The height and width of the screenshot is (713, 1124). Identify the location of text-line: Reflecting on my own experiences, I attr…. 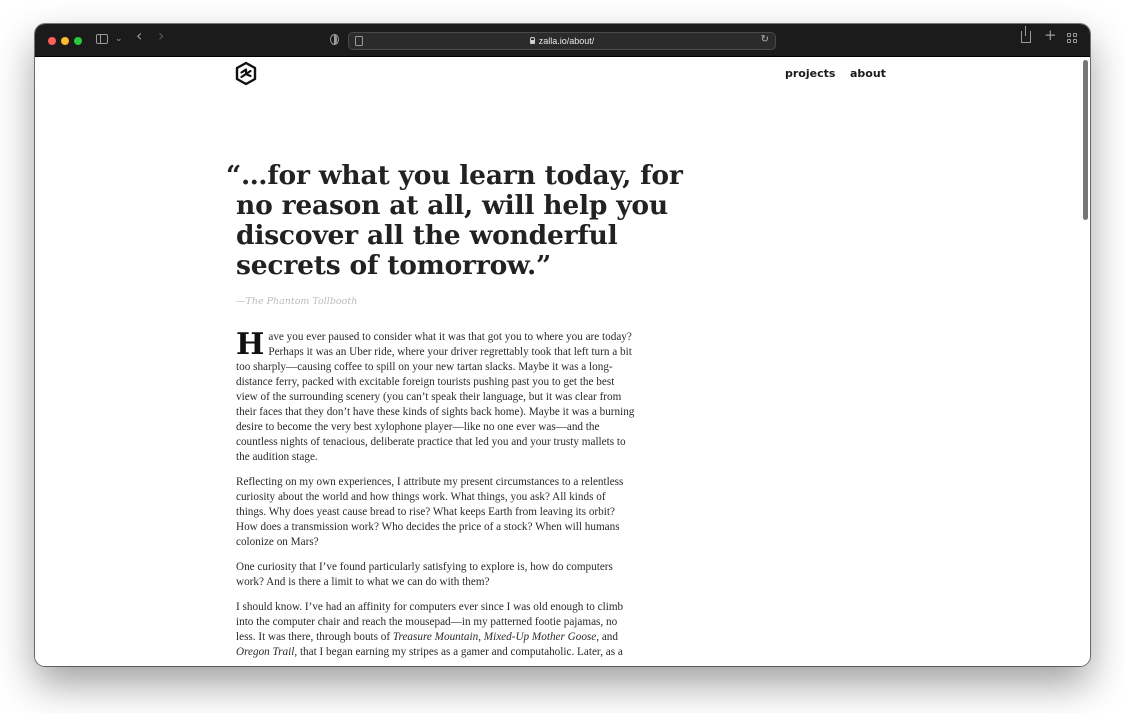
(430, 482).